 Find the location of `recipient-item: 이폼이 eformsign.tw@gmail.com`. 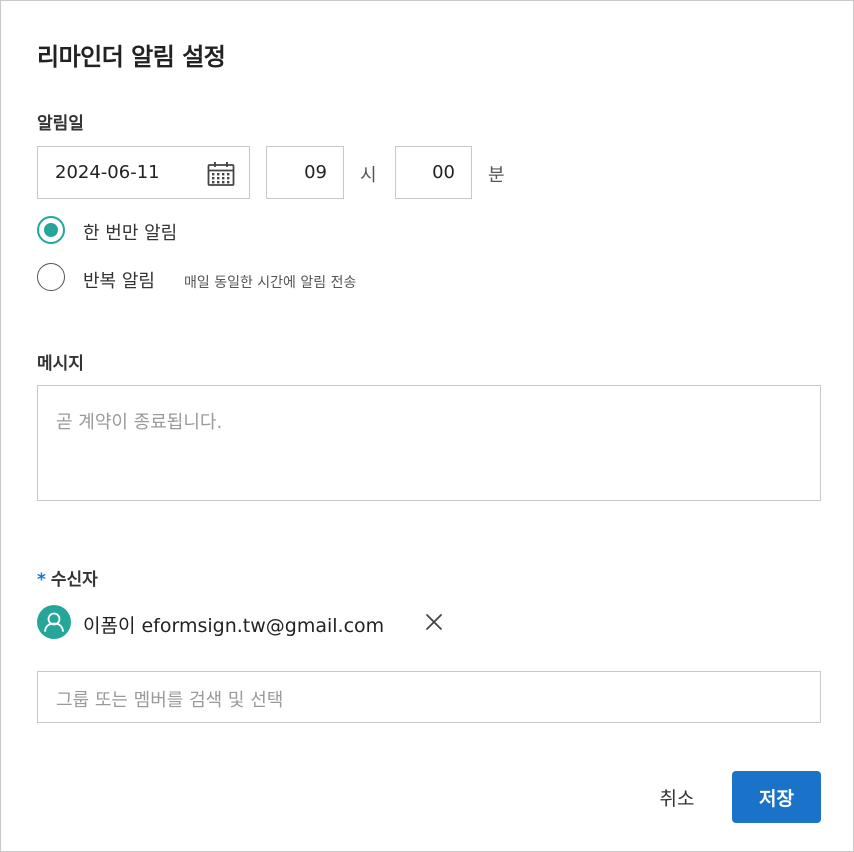

recipient-item: 이폼이 eformsign.tw@gmail.com is located at coordinates (234, 626).